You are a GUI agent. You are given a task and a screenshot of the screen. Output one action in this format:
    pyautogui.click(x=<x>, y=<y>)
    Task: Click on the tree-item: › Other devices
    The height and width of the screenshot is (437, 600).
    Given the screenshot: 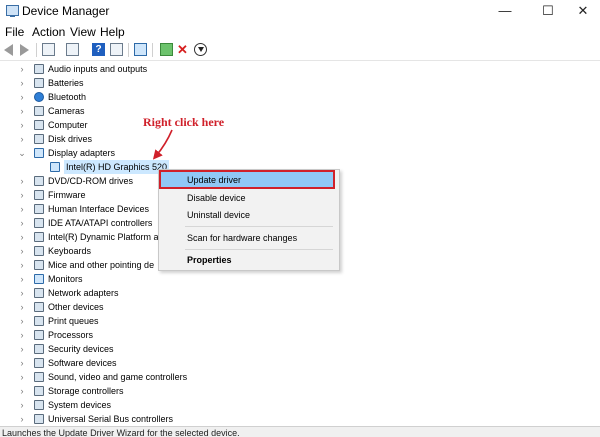 What is the action you would take?
    pyautogui.click(x=300, y=307)
    